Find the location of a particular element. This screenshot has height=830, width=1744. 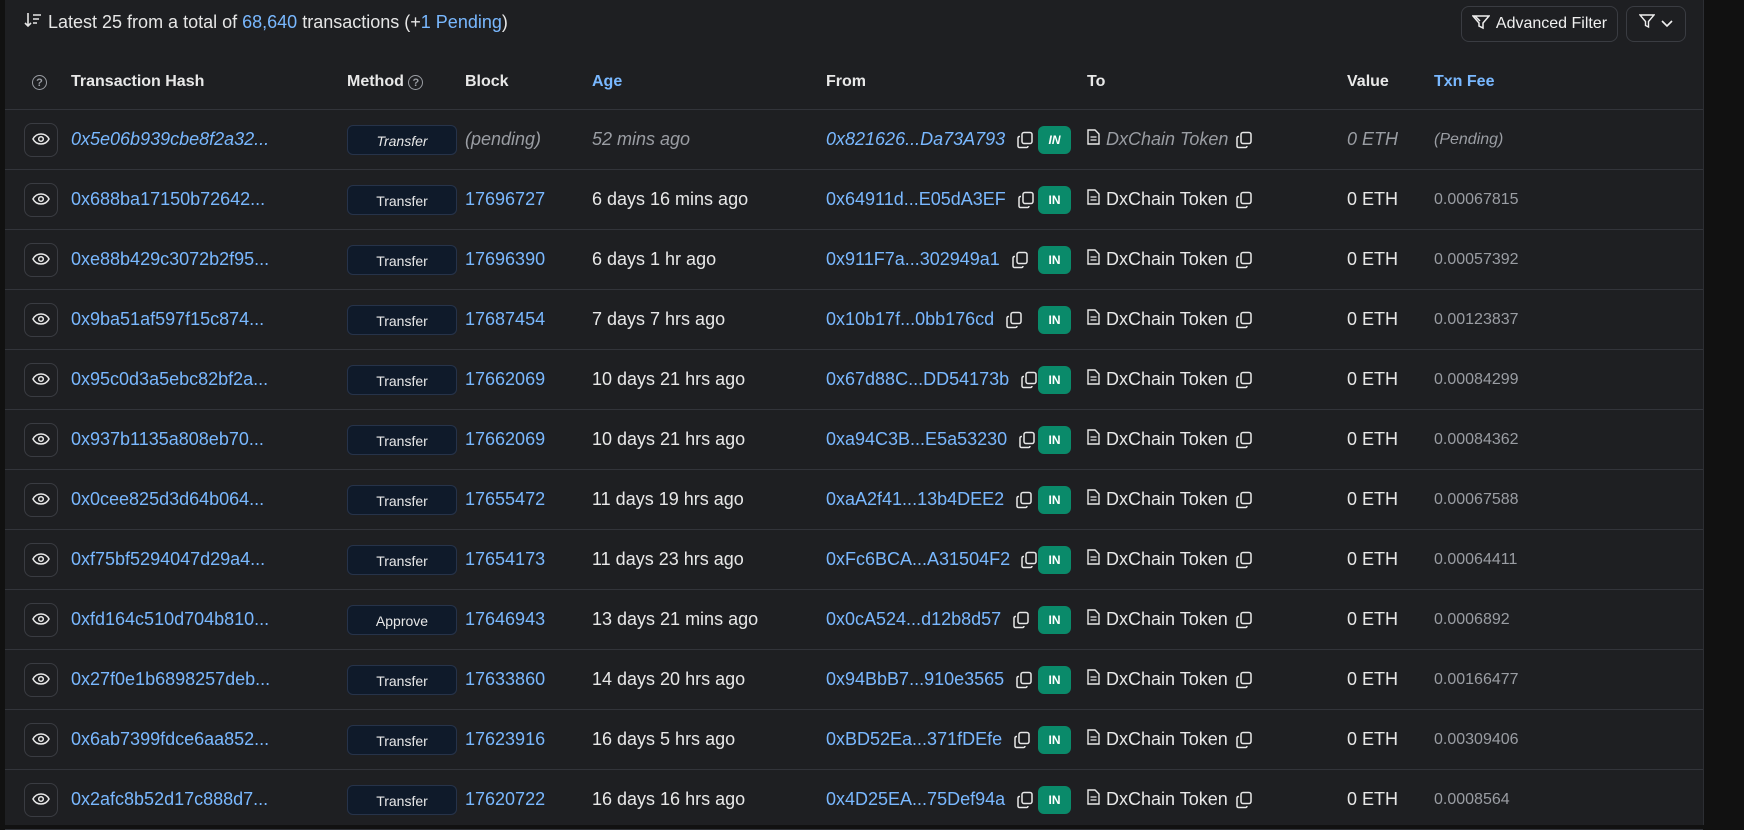

from-address-link: 0xFc6BCA...A31504F2 is located at coordinates (918, 559).